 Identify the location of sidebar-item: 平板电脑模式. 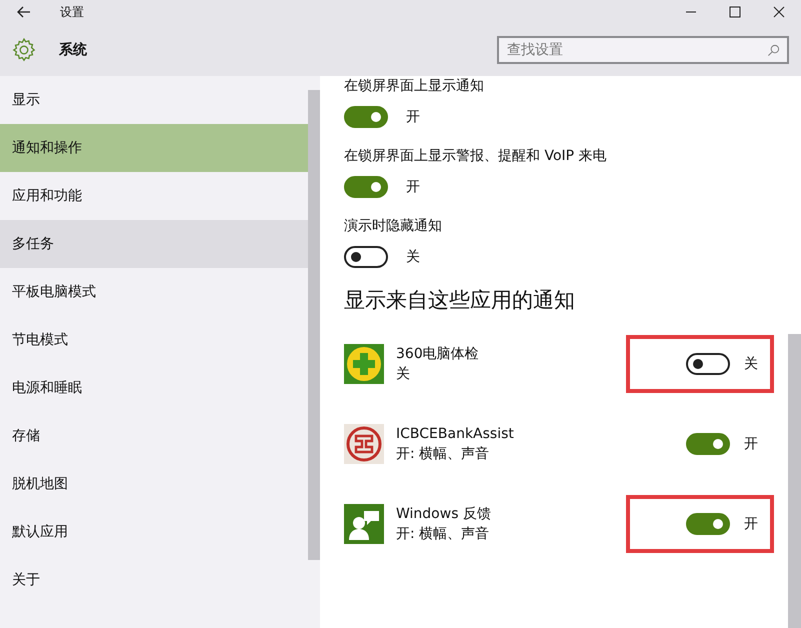
(154, 292).